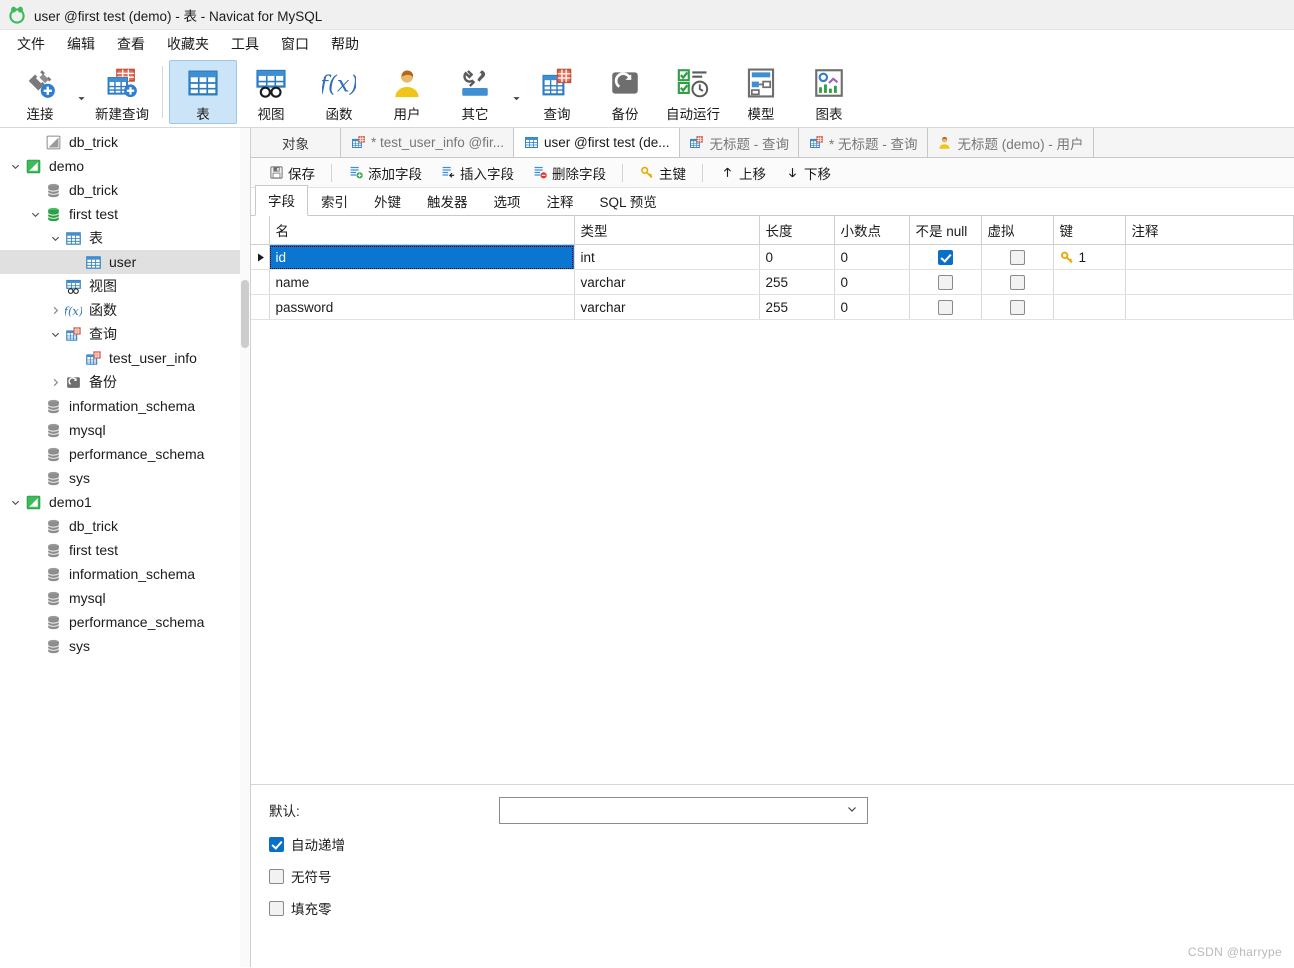 This screenshot has height=968, width=1294. What do you see at coordinates (385, 173) in the screenshot?
I see `action-添加字段: 添加字段` at bounding box center [385, 173].